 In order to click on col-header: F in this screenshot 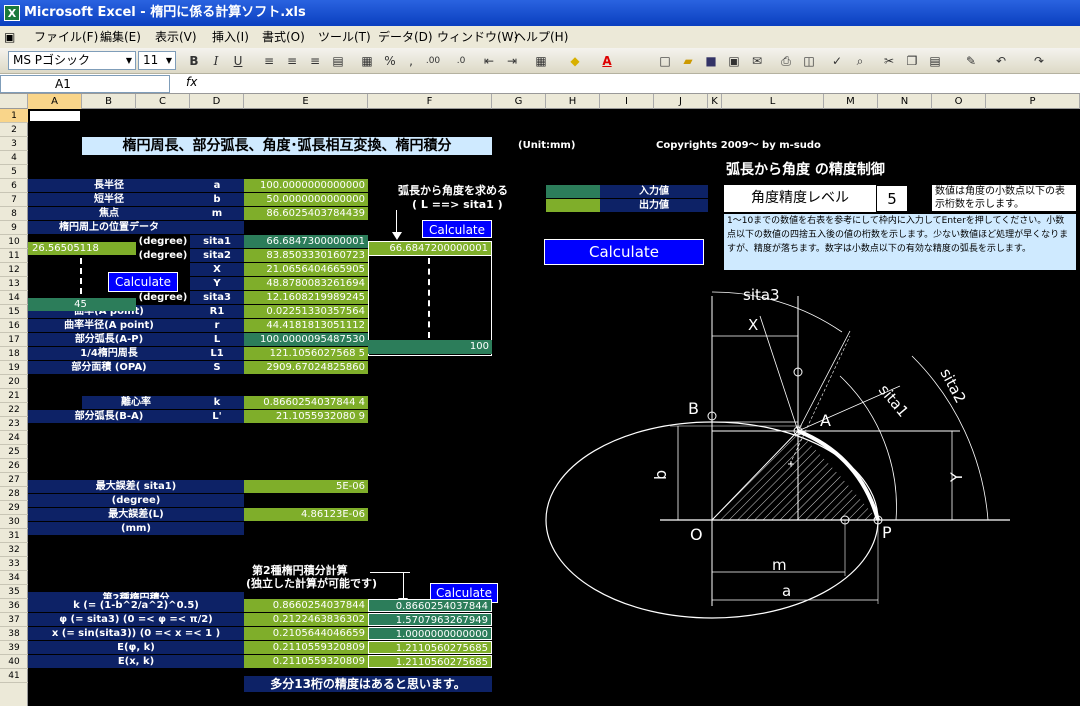, I will do `click(430, 101)`.